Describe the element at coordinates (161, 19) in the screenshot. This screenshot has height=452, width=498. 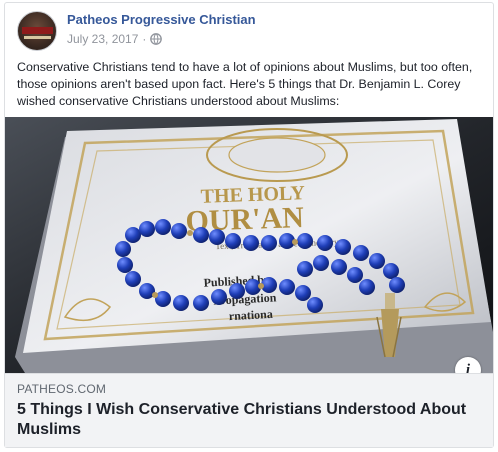
I see `page-name-link: Patheos Progressive Christian` at that location.